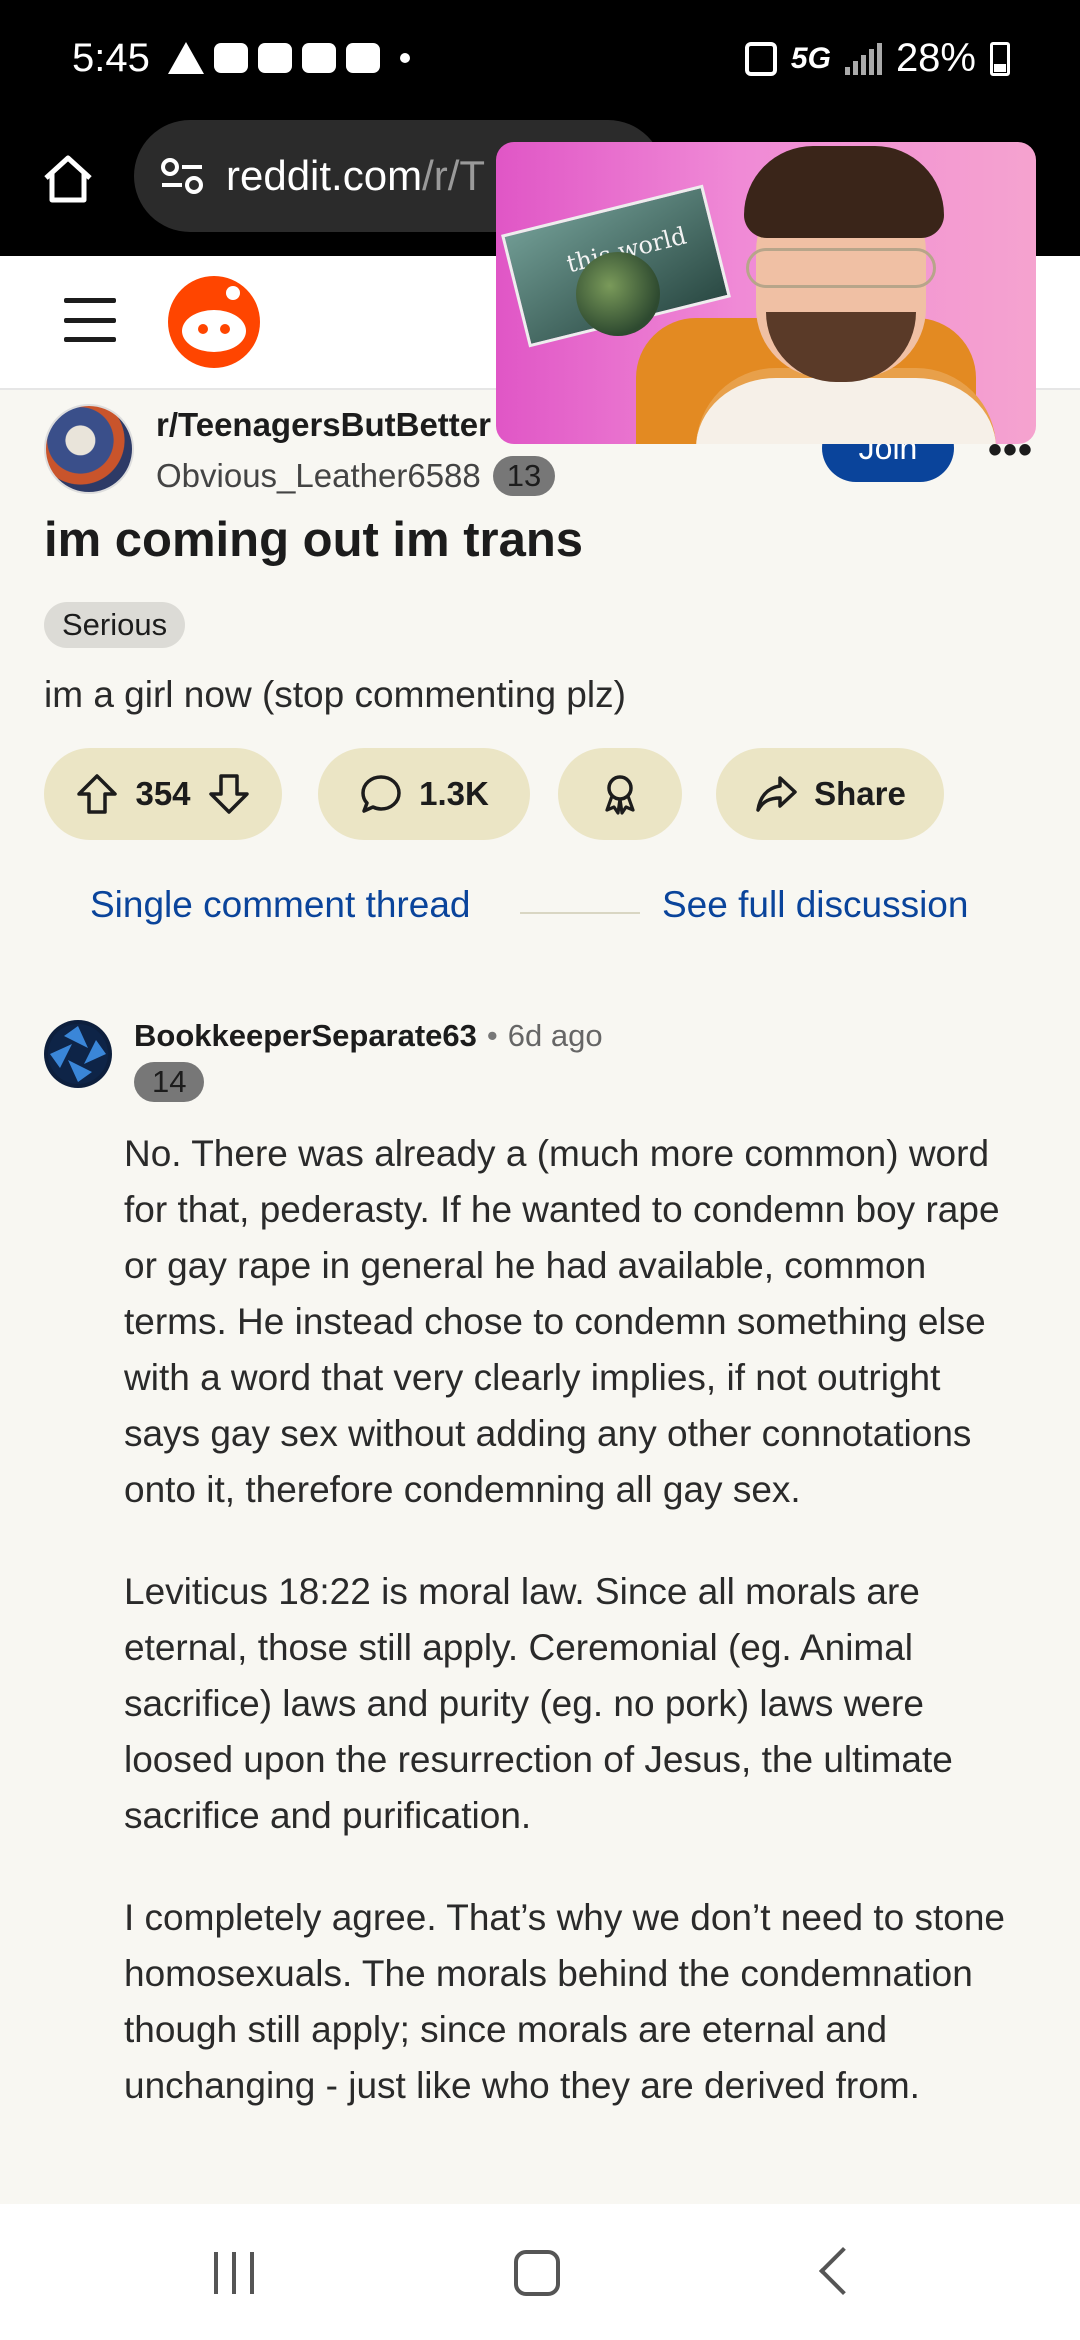 This screenshot has height=2340, width=1080. What do you see at coordinates (540, 60) in the screenshot?
I see `status-bar: 5:45 5G 28%` at bounding box center [540, 60].